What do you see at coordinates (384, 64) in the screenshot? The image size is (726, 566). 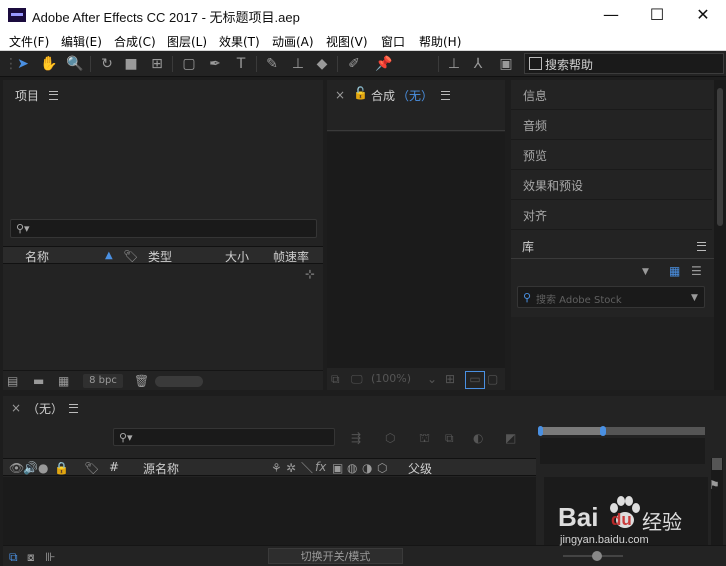 I see `puppet-pin-tool-icon: 📌` at bounding box center [384, 64].